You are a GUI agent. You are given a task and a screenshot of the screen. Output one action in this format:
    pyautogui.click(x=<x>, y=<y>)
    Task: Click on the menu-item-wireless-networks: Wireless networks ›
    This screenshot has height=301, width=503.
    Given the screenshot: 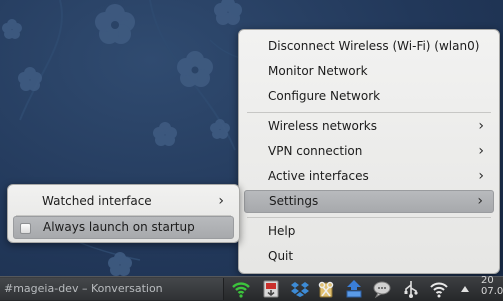 What is the action you would take?
    pyautogui.click(x=369, y=126)
    